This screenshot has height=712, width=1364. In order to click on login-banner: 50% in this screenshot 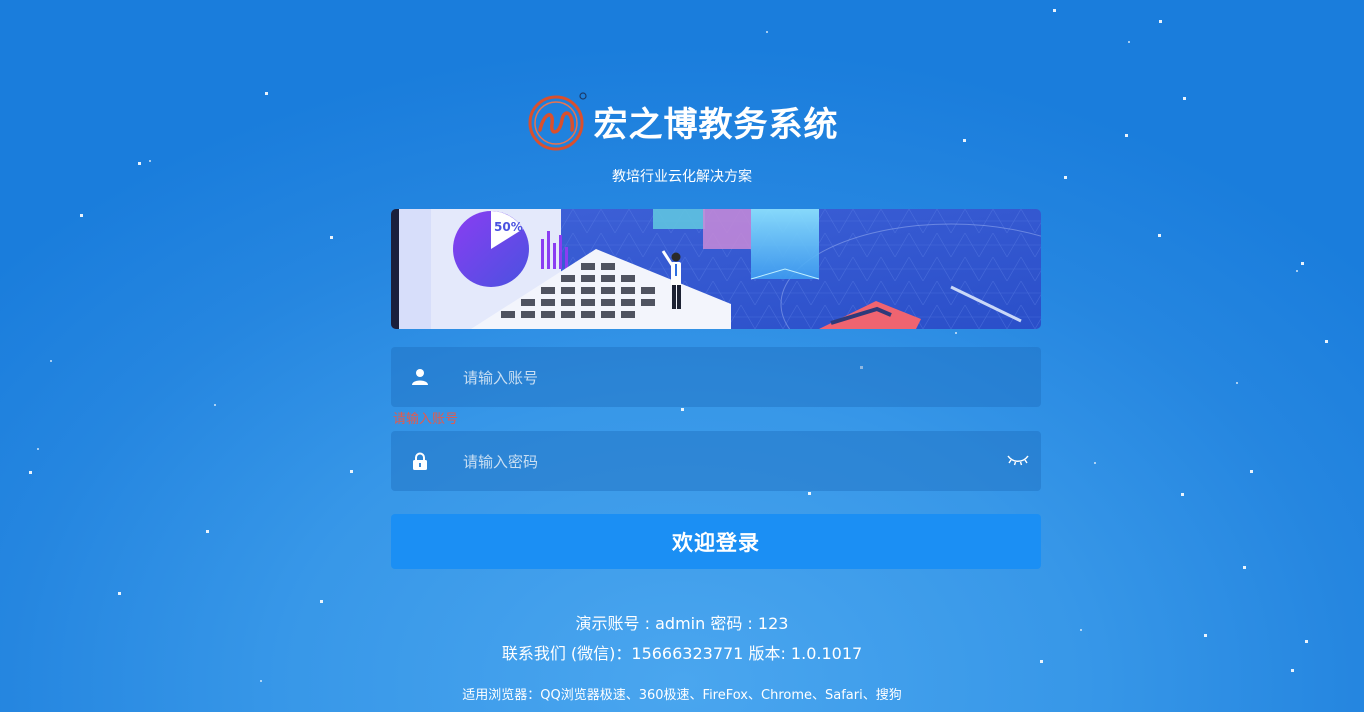, I will do `click(716, 269)`.